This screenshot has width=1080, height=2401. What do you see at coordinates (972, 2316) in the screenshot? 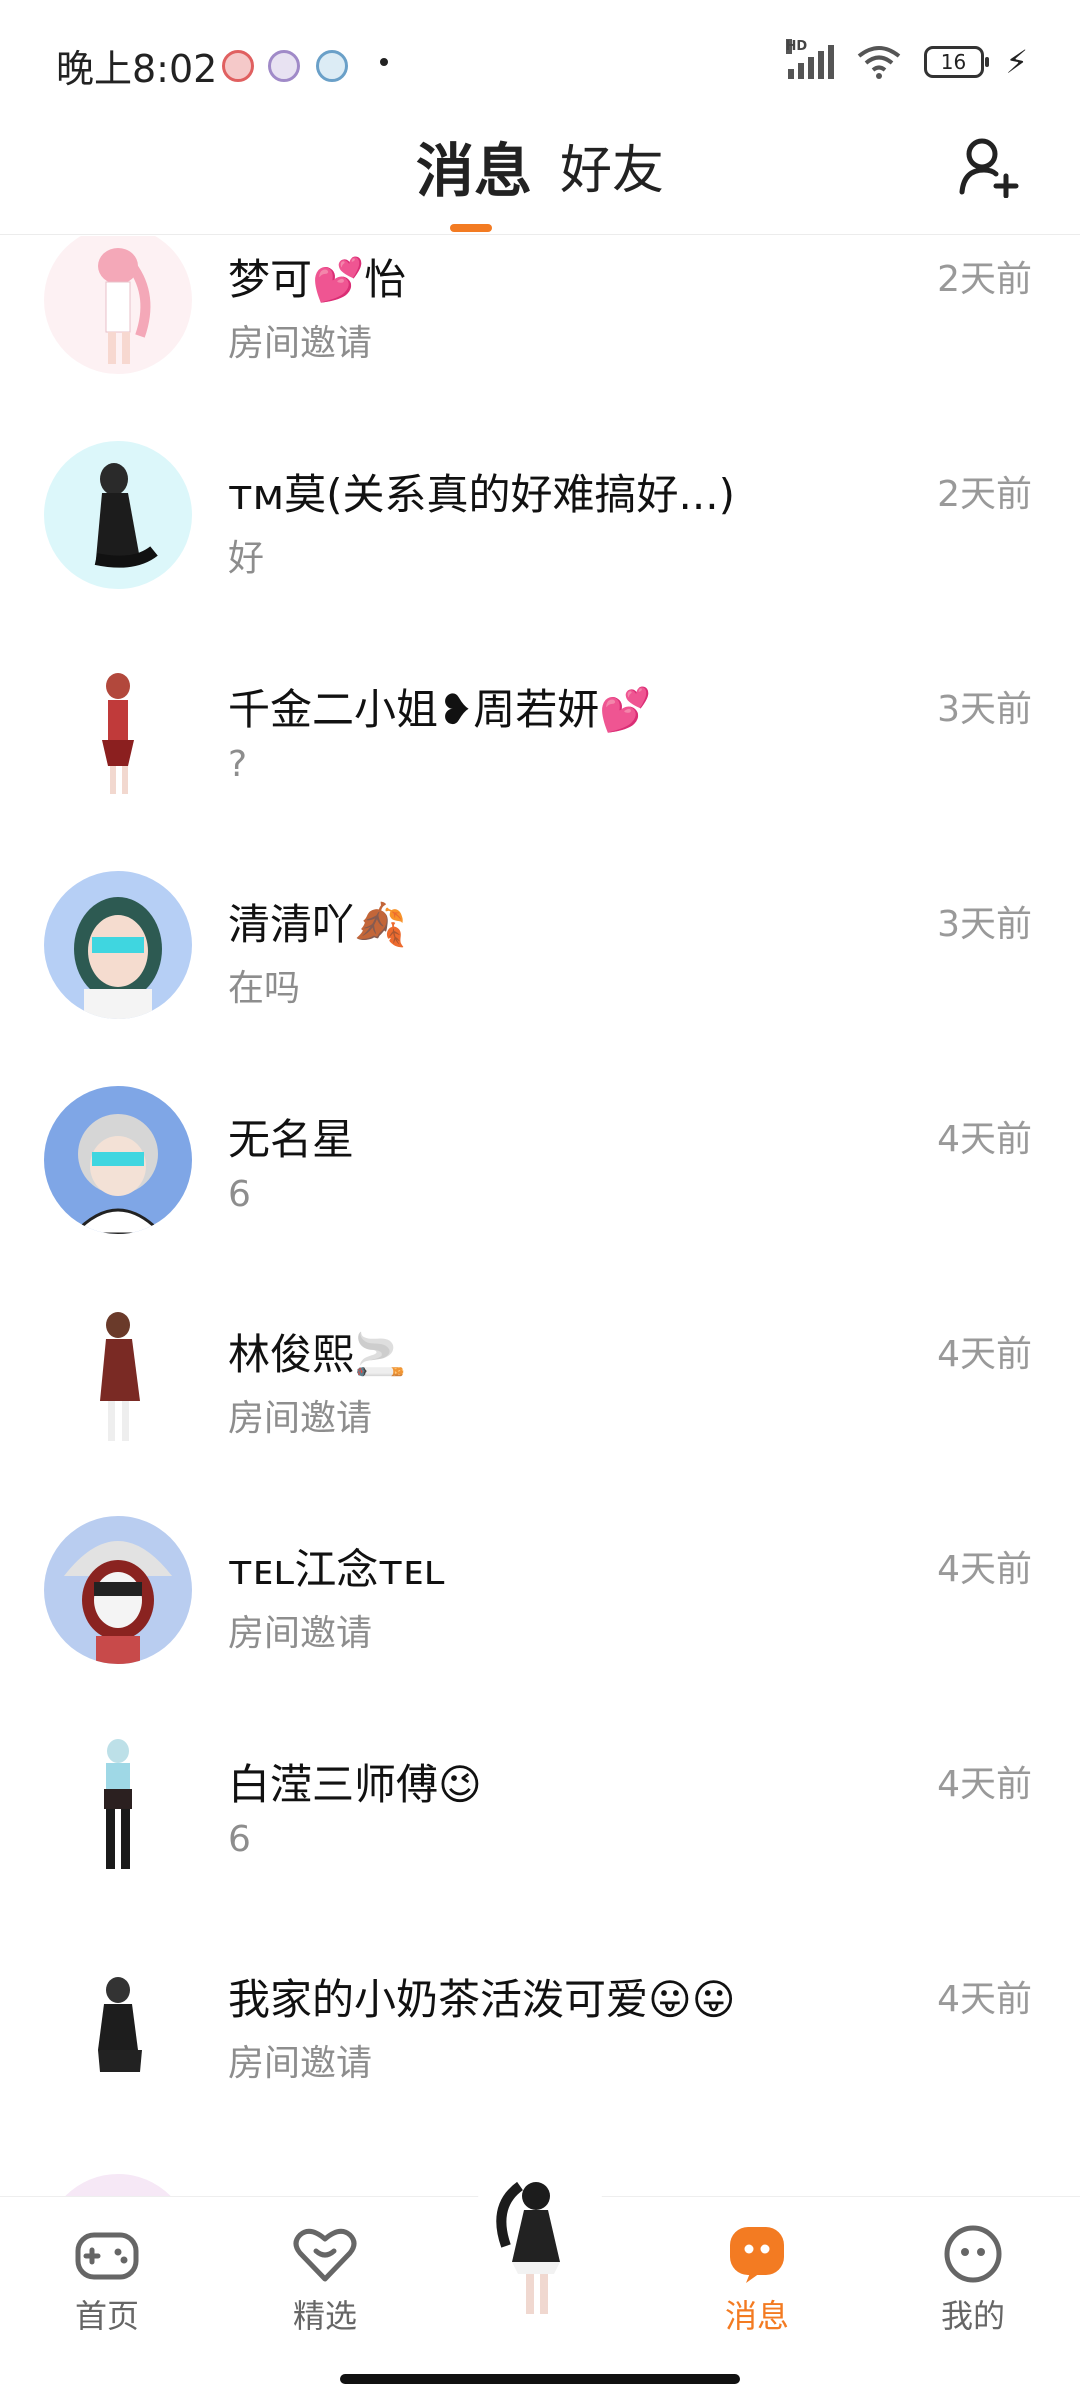
I see `nav-label: 我的` at bounding box center [972, 2316].